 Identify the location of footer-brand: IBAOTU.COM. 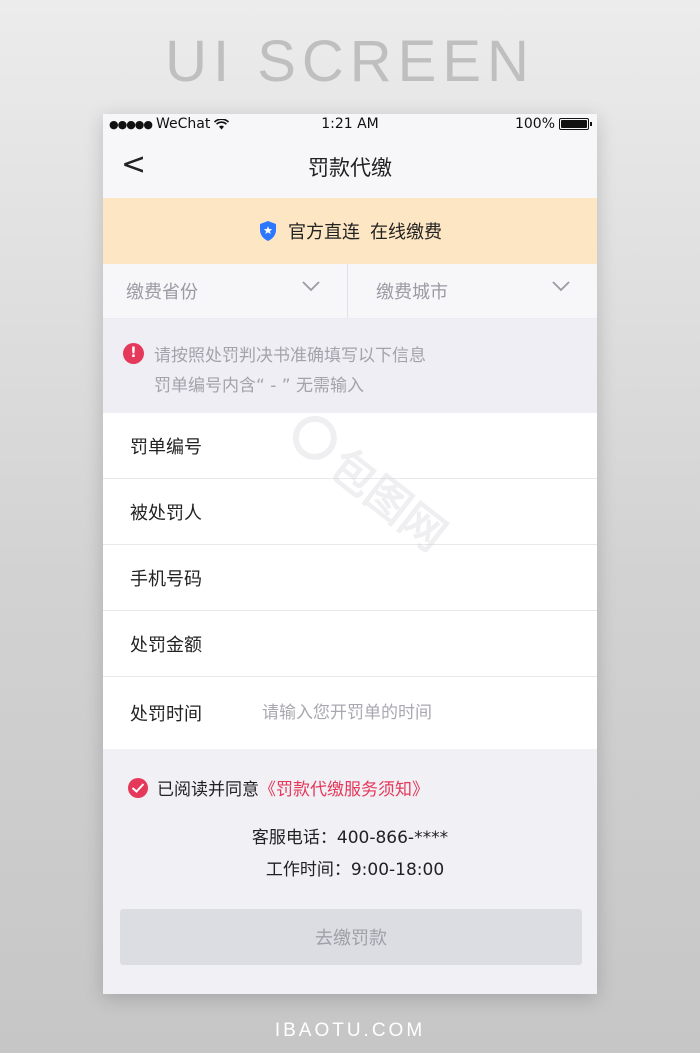
(350, 1030).